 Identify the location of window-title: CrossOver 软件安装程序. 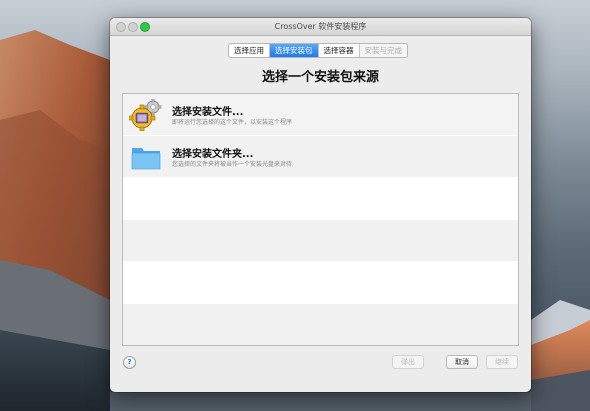
(320, 26).